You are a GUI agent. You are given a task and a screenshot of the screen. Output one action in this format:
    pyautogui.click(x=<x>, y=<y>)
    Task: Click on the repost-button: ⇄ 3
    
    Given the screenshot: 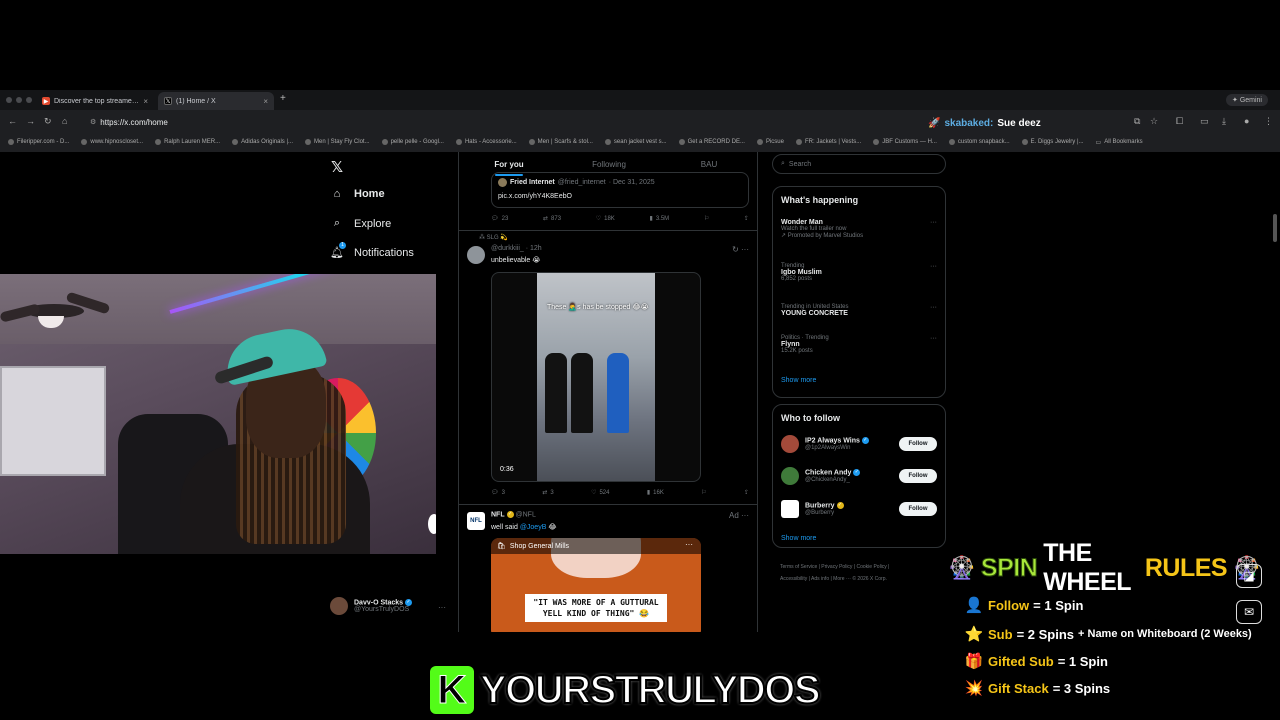 What is the action you would take?
    pyautogui.click(x=547, y=493)
    